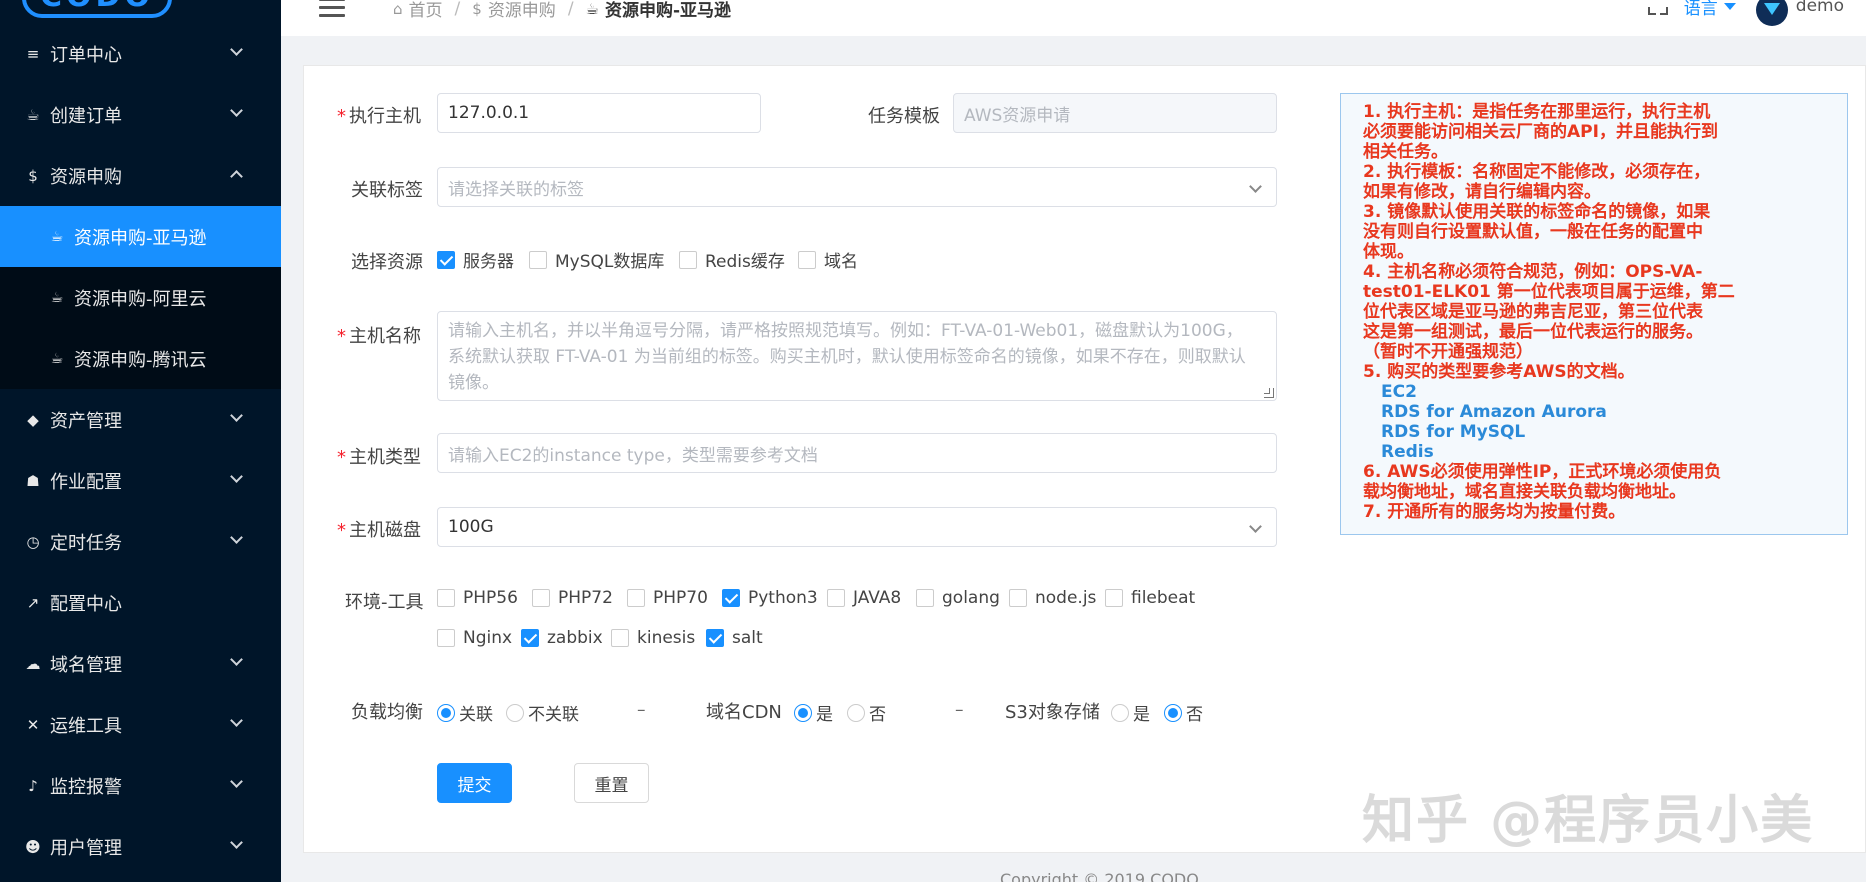  Describe the element at coordinates (140, 480) in the screenshot. I see `sidebar-item-jobs: ☗ 作业配置` at that location.